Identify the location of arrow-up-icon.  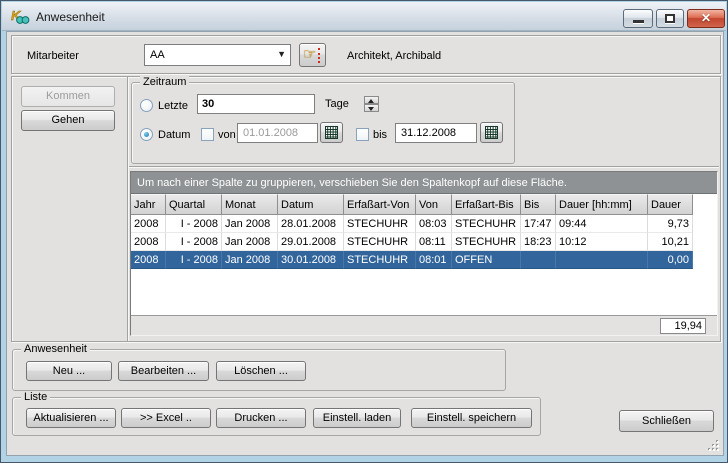
(371, 101).